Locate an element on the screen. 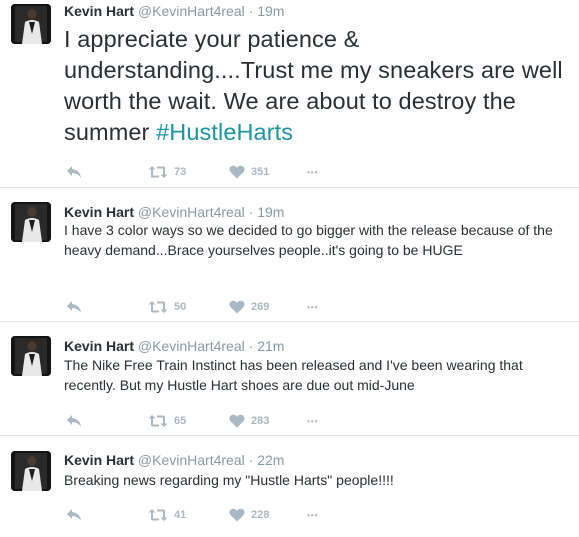  like-button: 228 is located at coordinates (249, 515).